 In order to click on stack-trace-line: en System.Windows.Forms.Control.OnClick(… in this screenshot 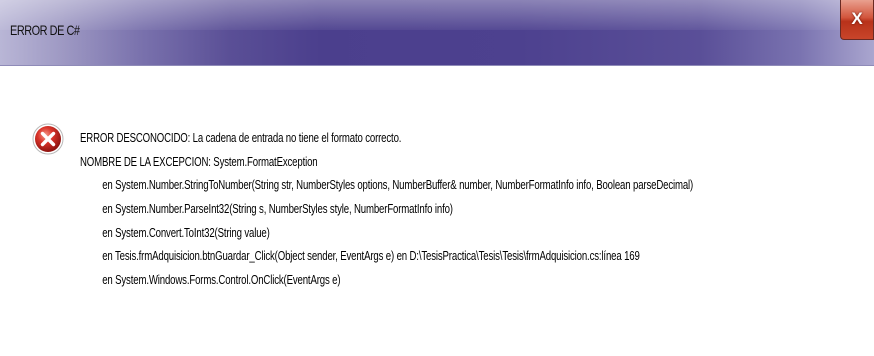, I will do `click(221, 280)`.